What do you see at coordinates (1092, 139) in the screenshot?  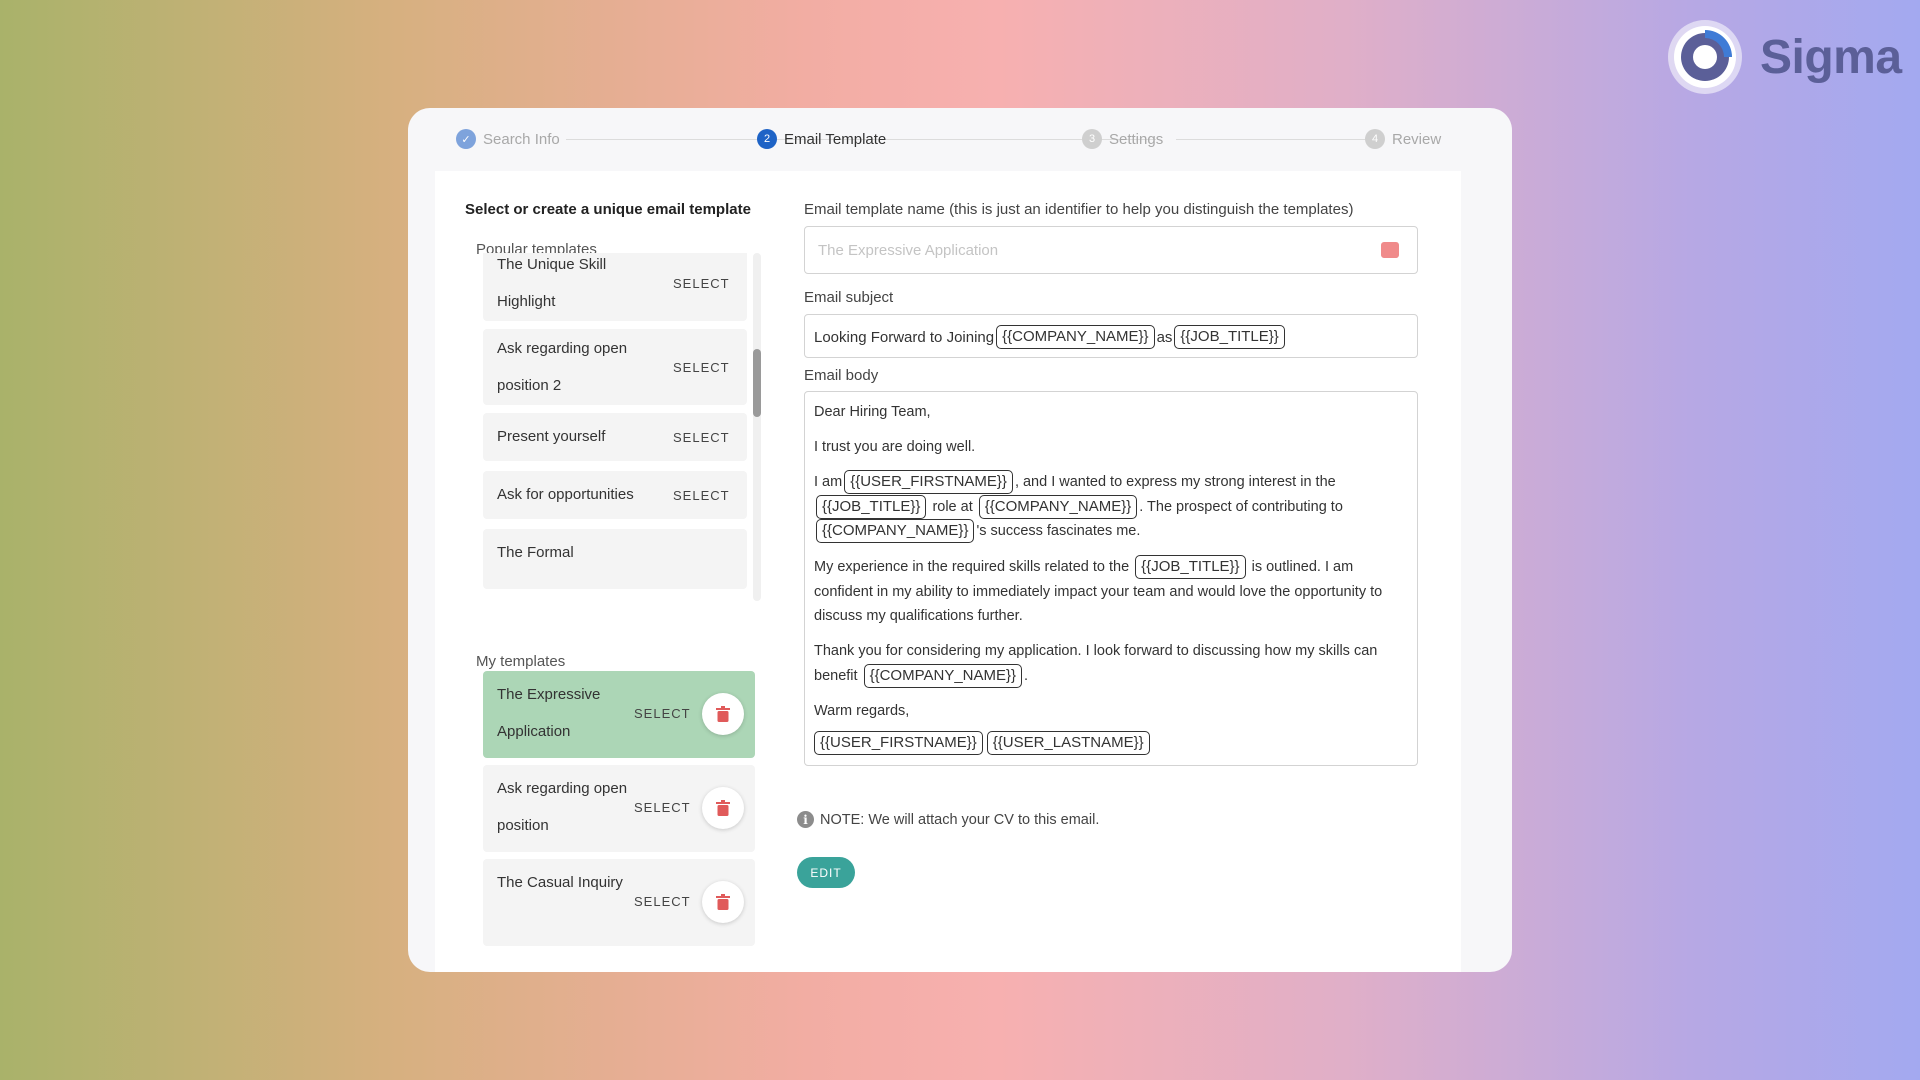 I see `step-number: 3` at bounding box center [1092, 139].